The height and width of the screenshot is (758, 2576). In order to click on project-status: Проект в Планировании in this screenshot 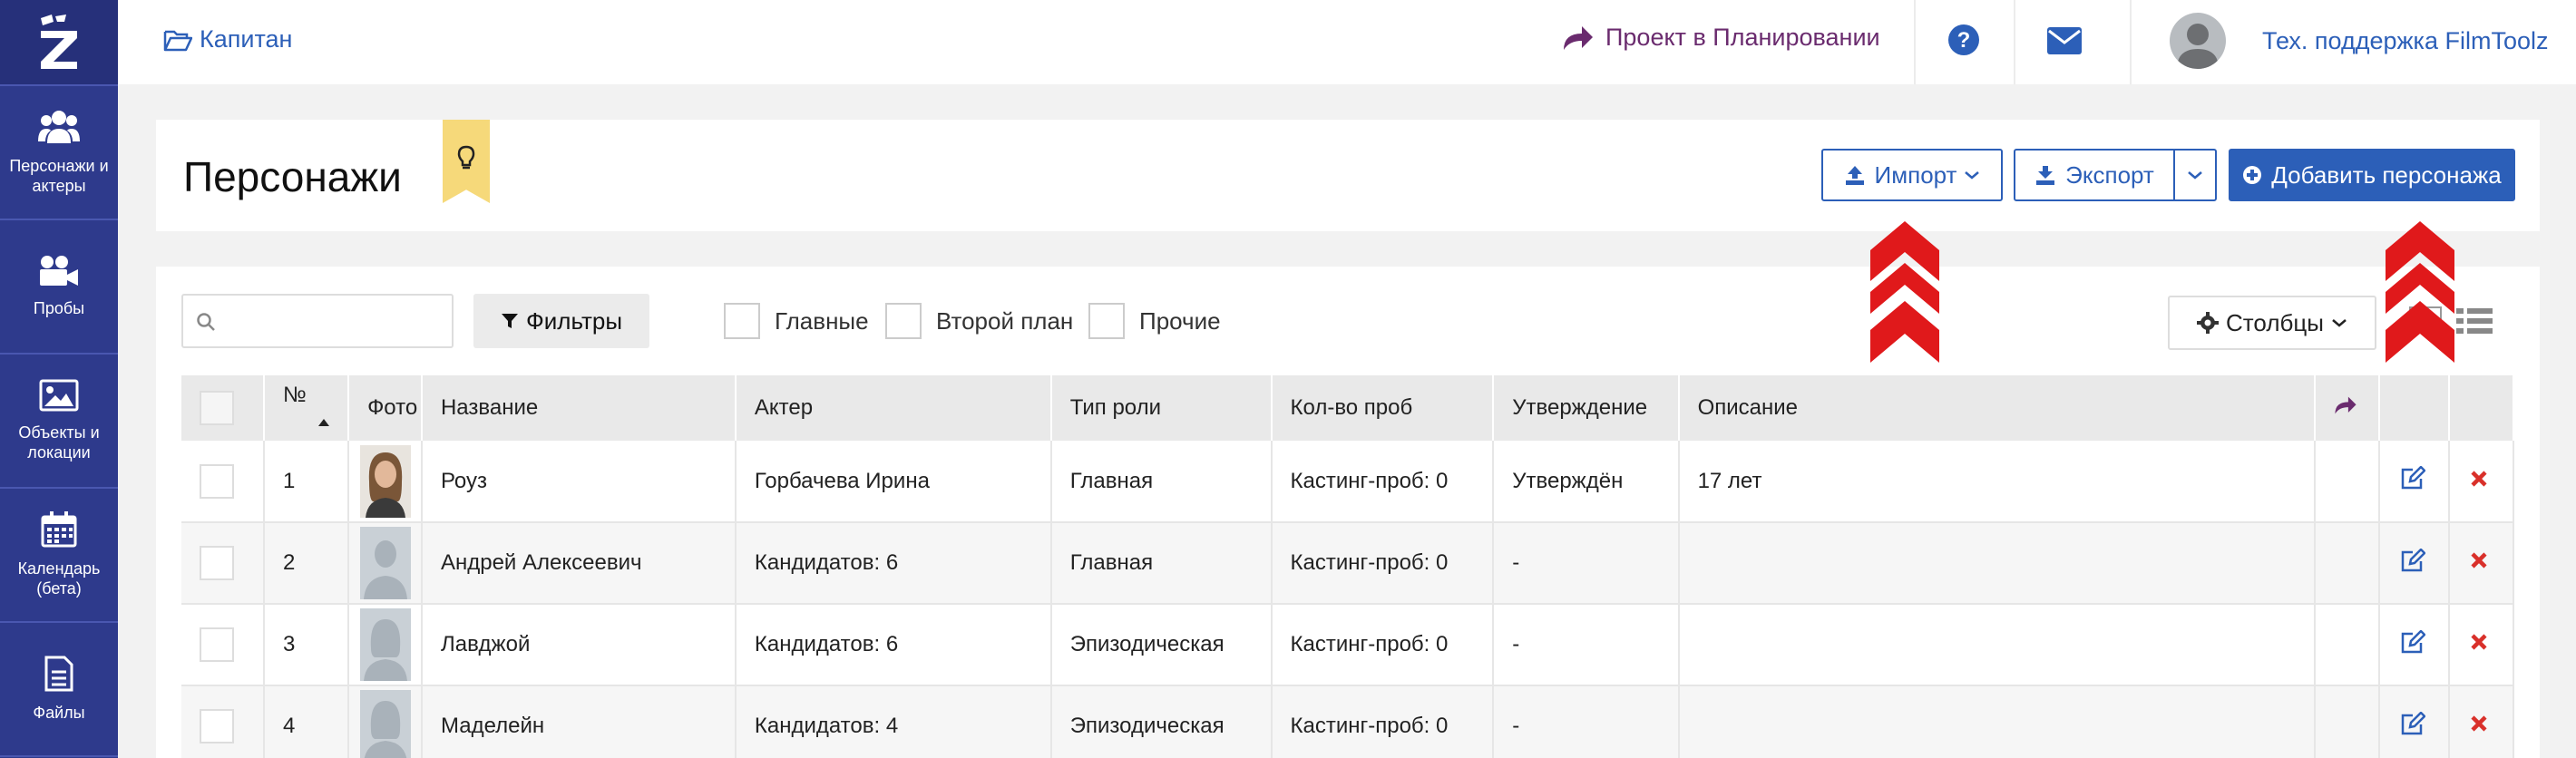, I will do `click(1721, 38)`.